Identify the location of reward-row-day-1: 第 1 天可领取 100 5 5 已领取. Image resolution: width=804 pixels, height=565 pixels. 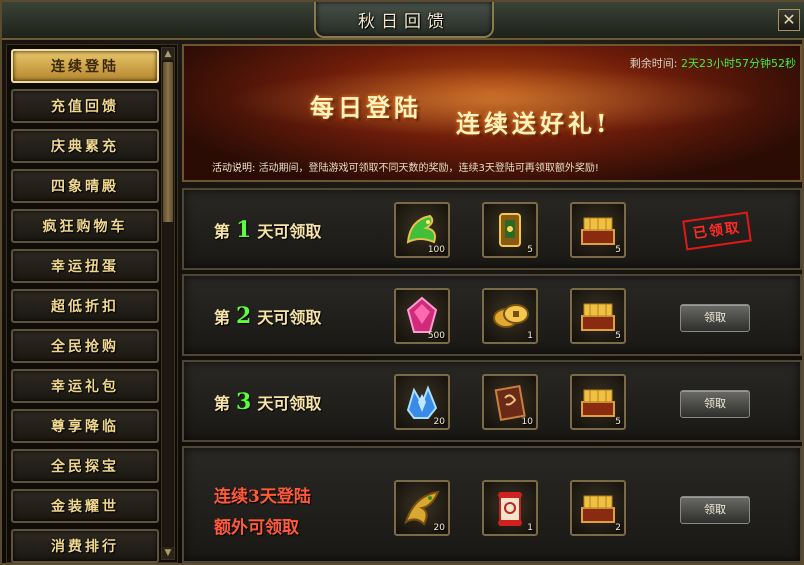
(492, 229).